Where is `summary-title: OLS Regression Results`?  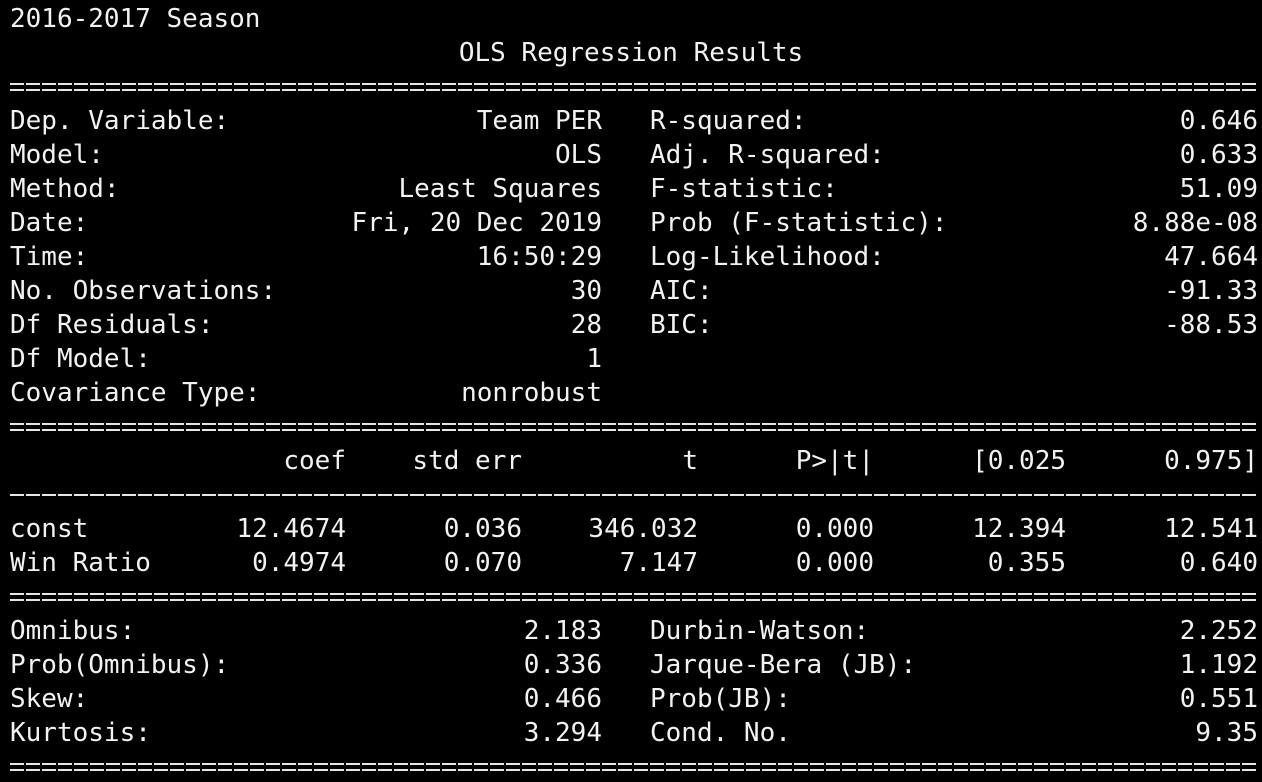 summary-title: OLS Regression Results is located at coordinates (631, 53).